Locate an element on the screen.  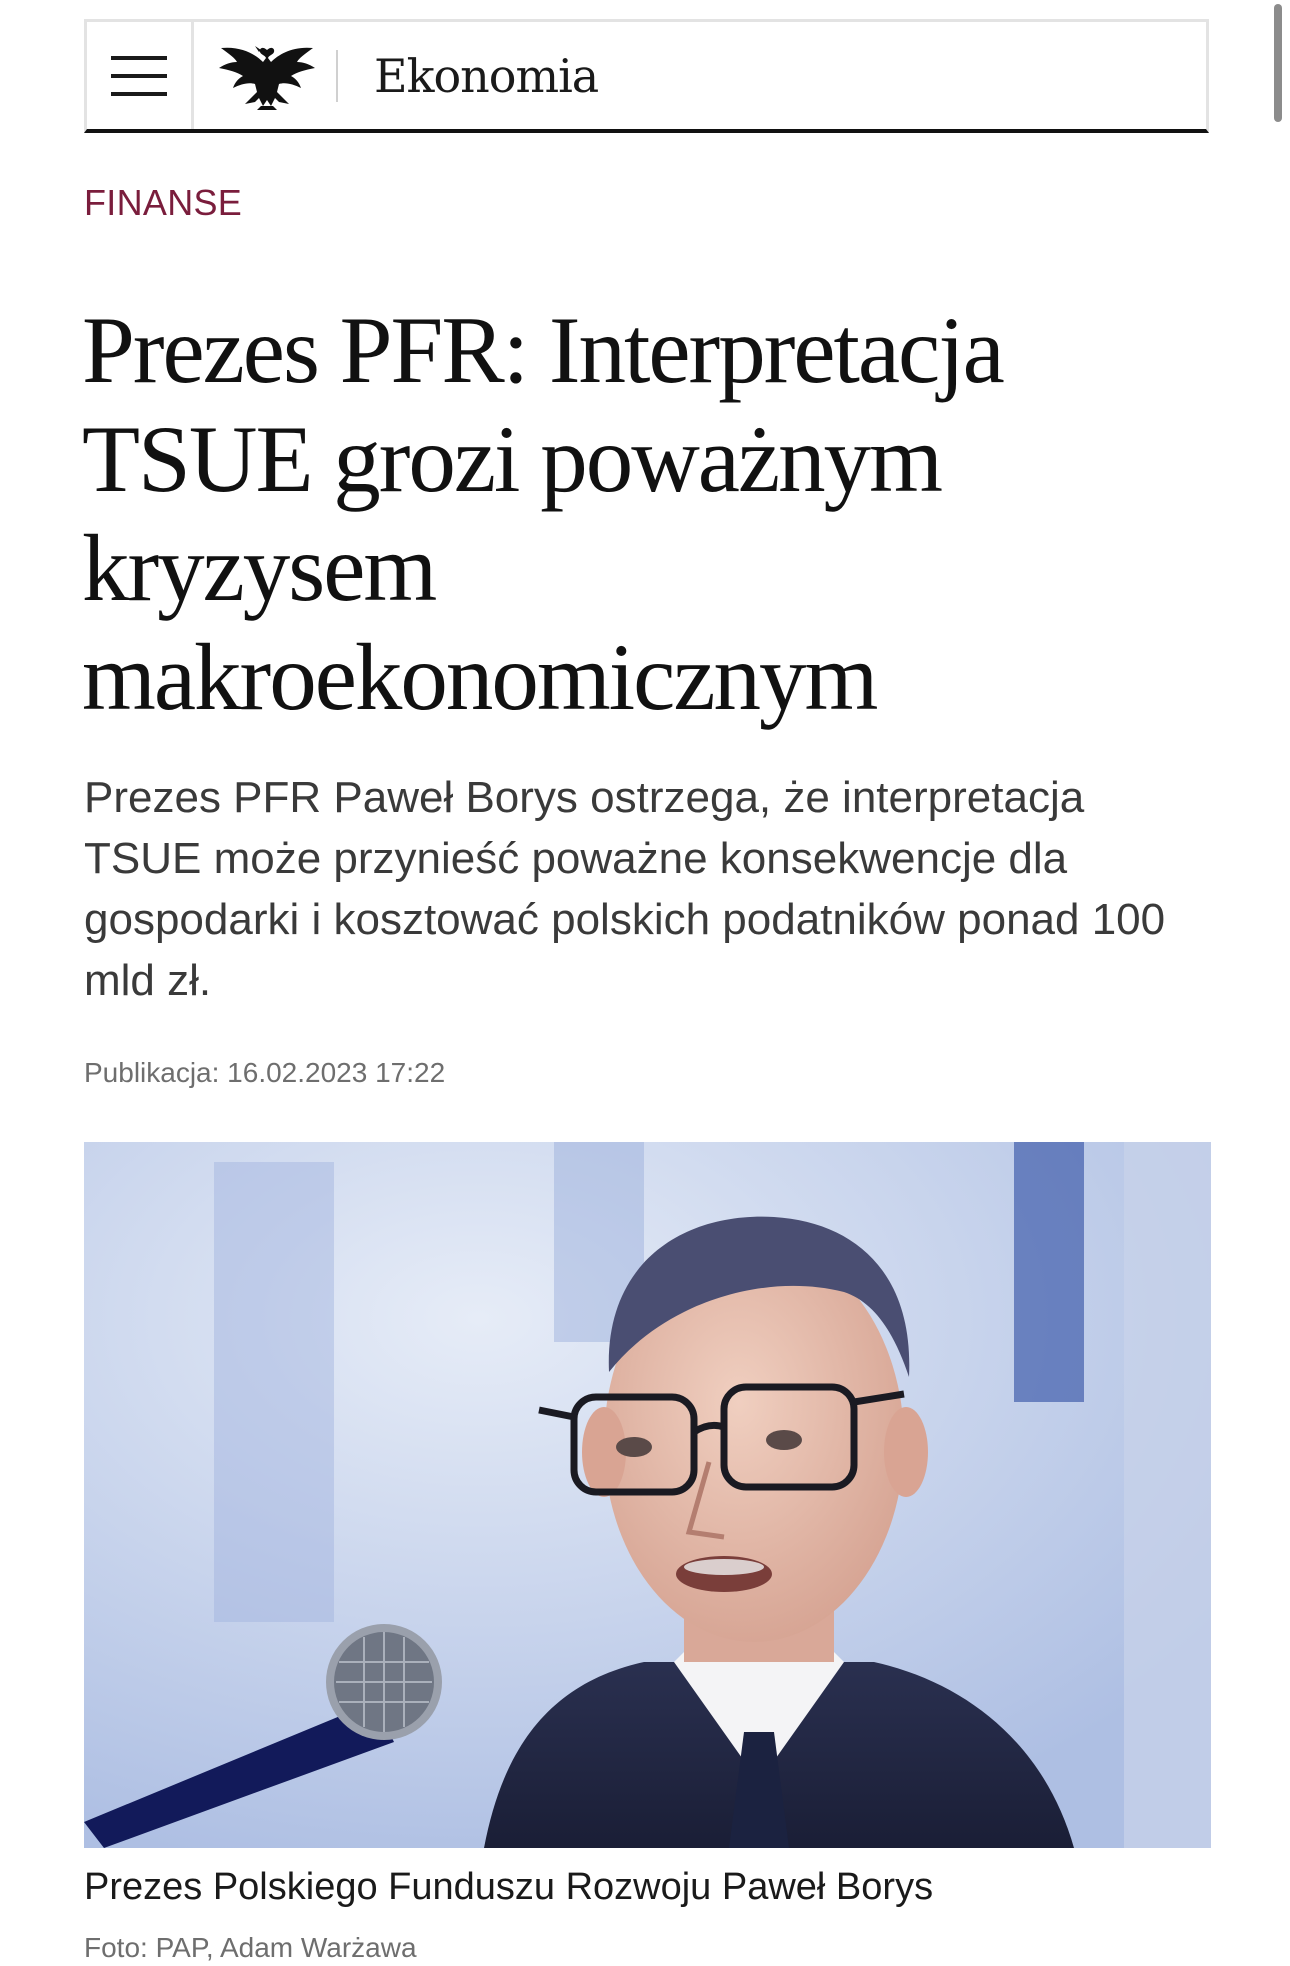
scrollbar is located at coordinates (1278, 63).